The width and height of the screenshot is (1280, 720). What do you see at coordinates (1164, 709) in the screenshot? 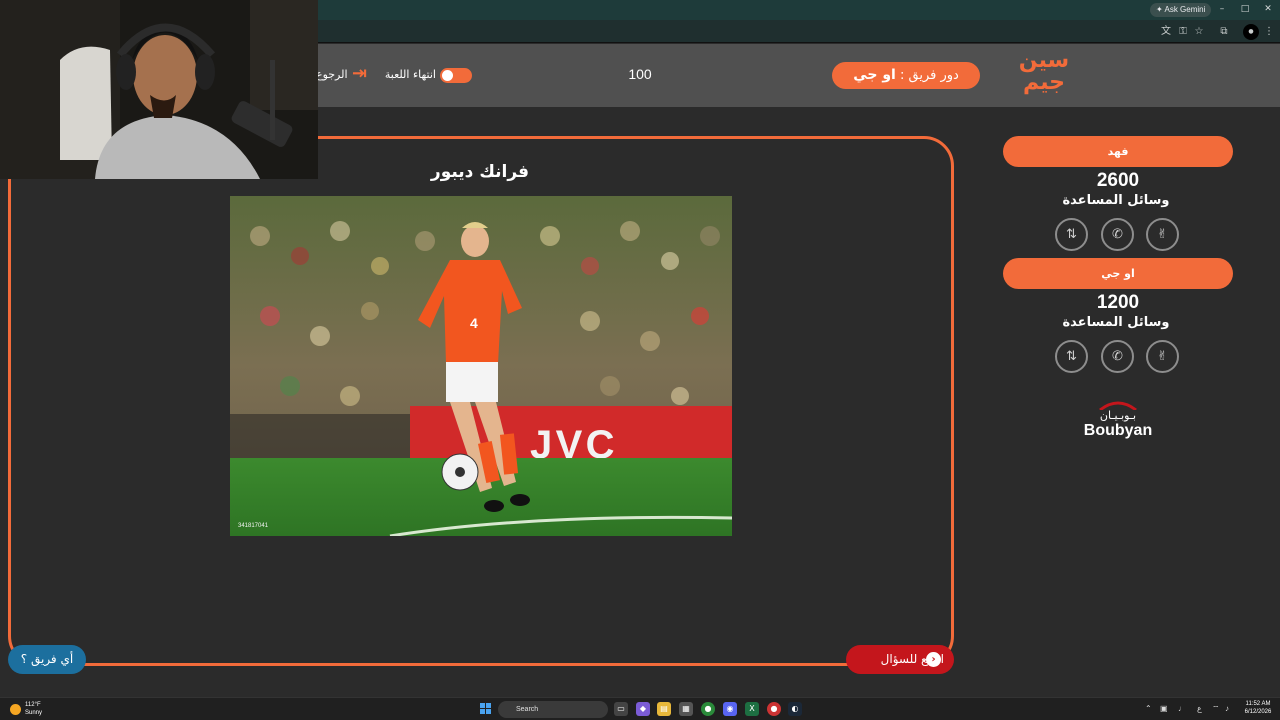
I see `network-icon: ▣` at bounding box center [1164, 709].